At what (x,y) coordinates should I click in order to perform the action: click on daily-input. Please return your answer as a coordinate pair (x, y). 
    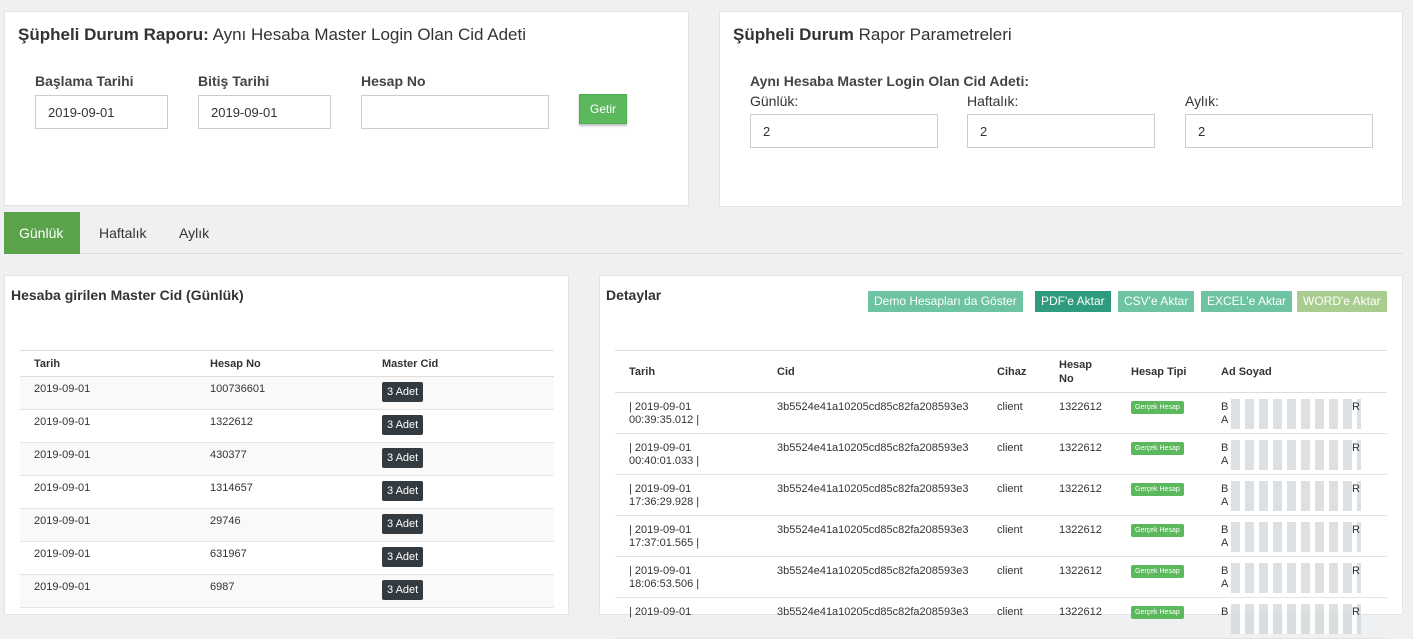
    Looking at the image, I should click on (844, 131).